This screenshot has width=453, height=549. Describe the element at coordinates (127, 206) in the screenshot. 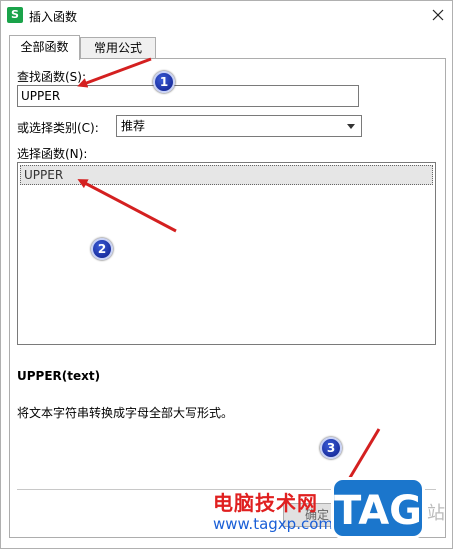

I see `arrow-to-function-item` at that location.